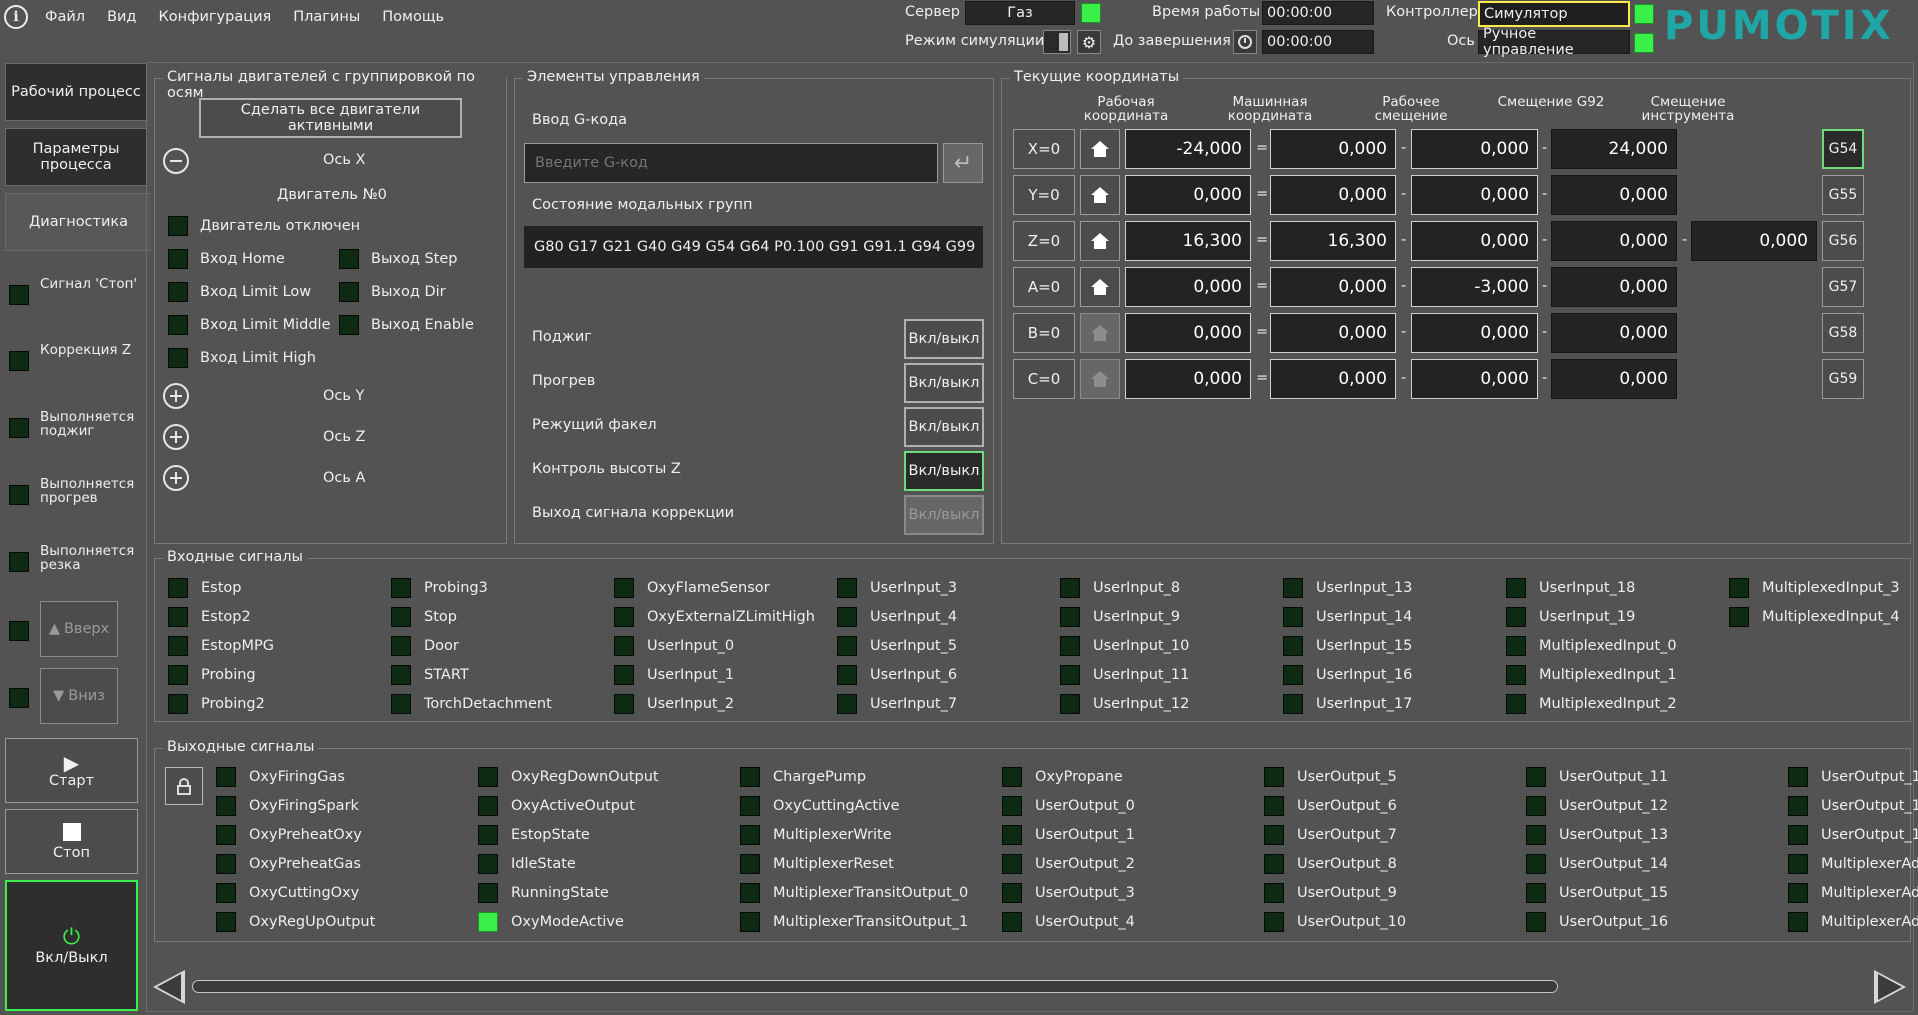 This screenshot has width=1918, height=1015. I want to click on machine-coord-2: 16,300, so click(1333, 241).